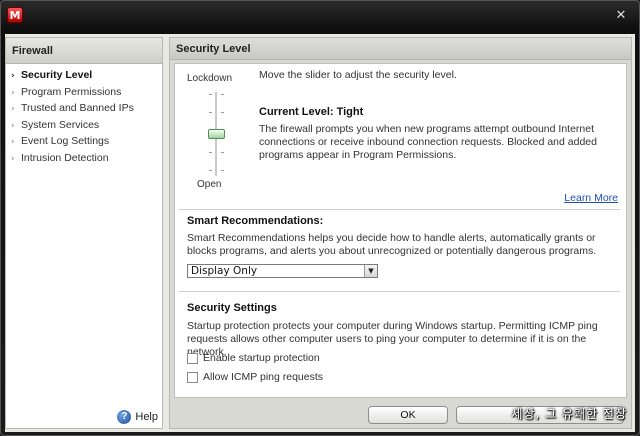 Image resolution: width=640 pixels, height=436 pixels. What do you see at coordinates (224, 271) in the screenshot?
I see `select-value: Display Only` at bounding box center [224, 271].